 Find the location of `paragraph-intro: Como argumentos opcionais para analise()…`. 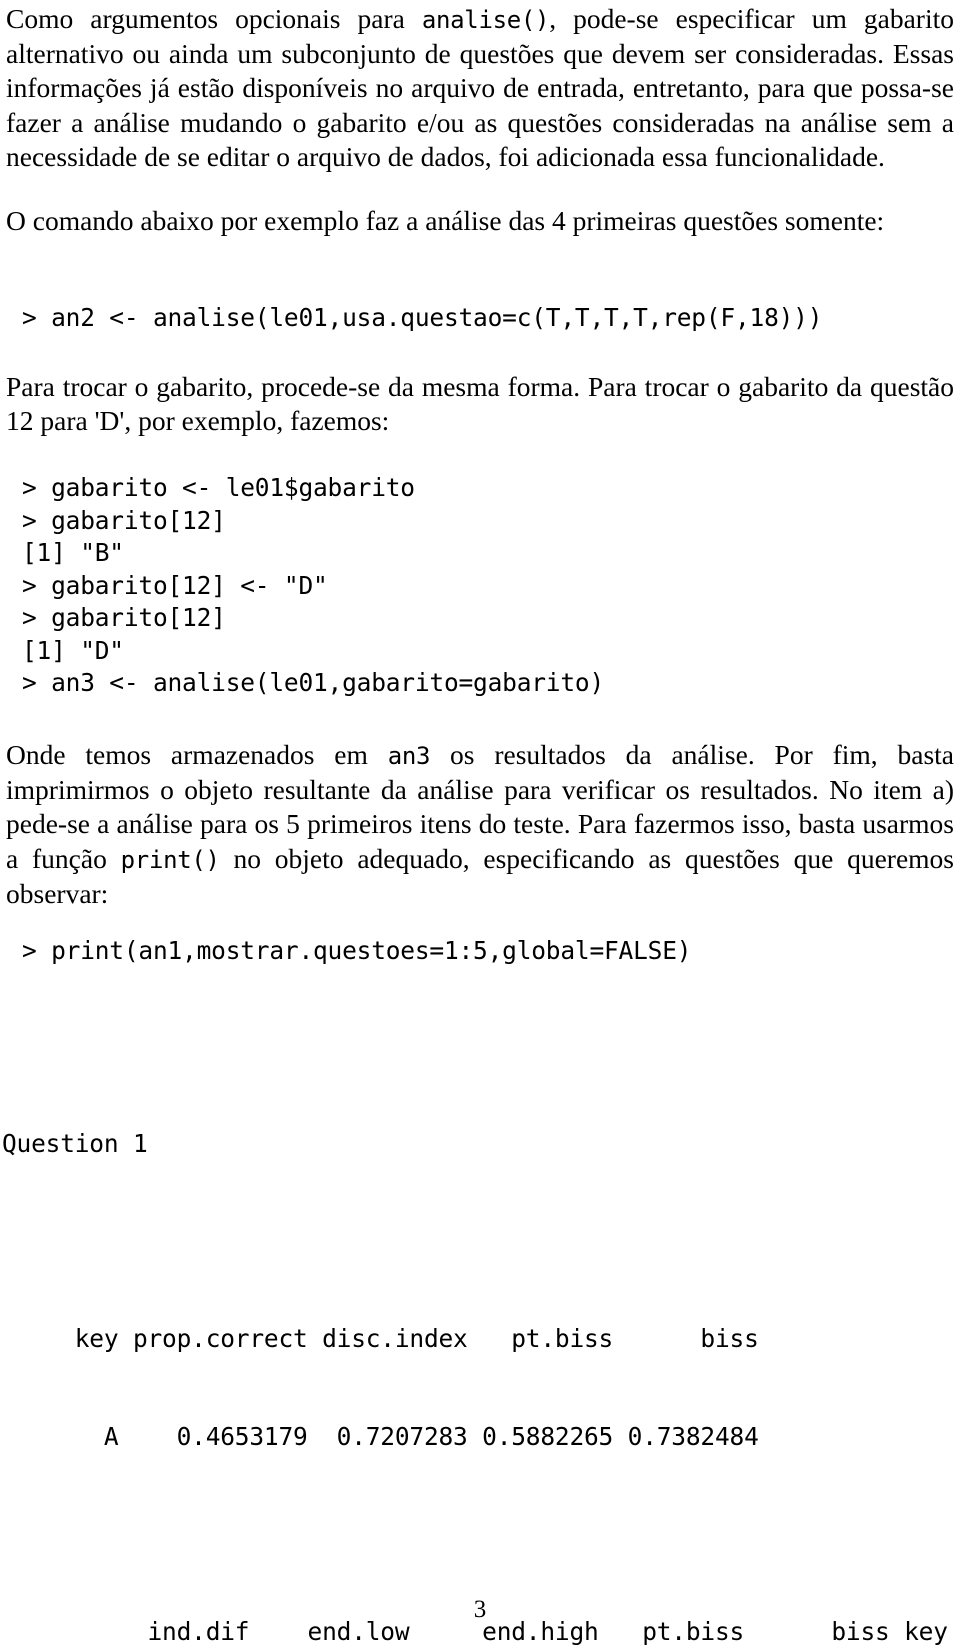

paragraph-intro: Como argumentos opcionais para analise()… is located at coordinates (480, 88).